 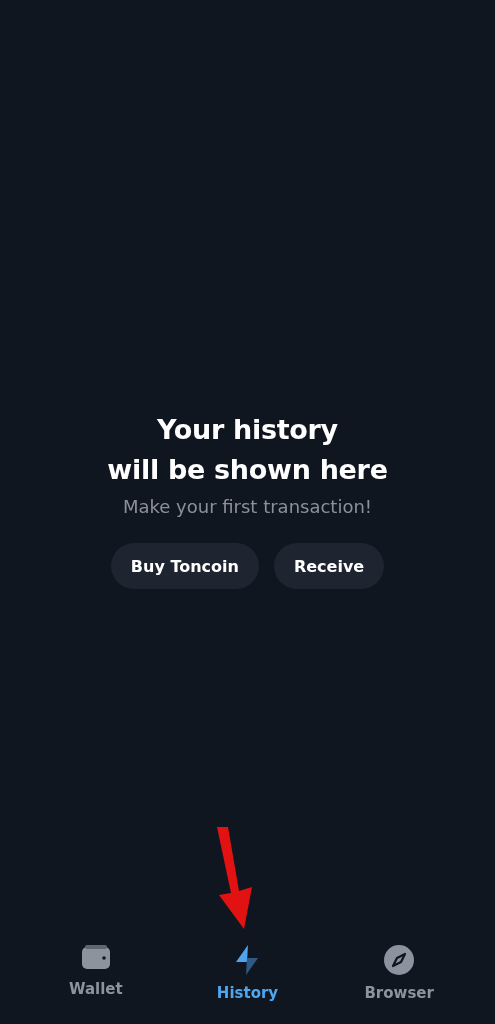 What do you see at coordinates (184, 566) in the screenshot?
I see `action-button: Buy Toncoin` at bounding box center [184, 566].